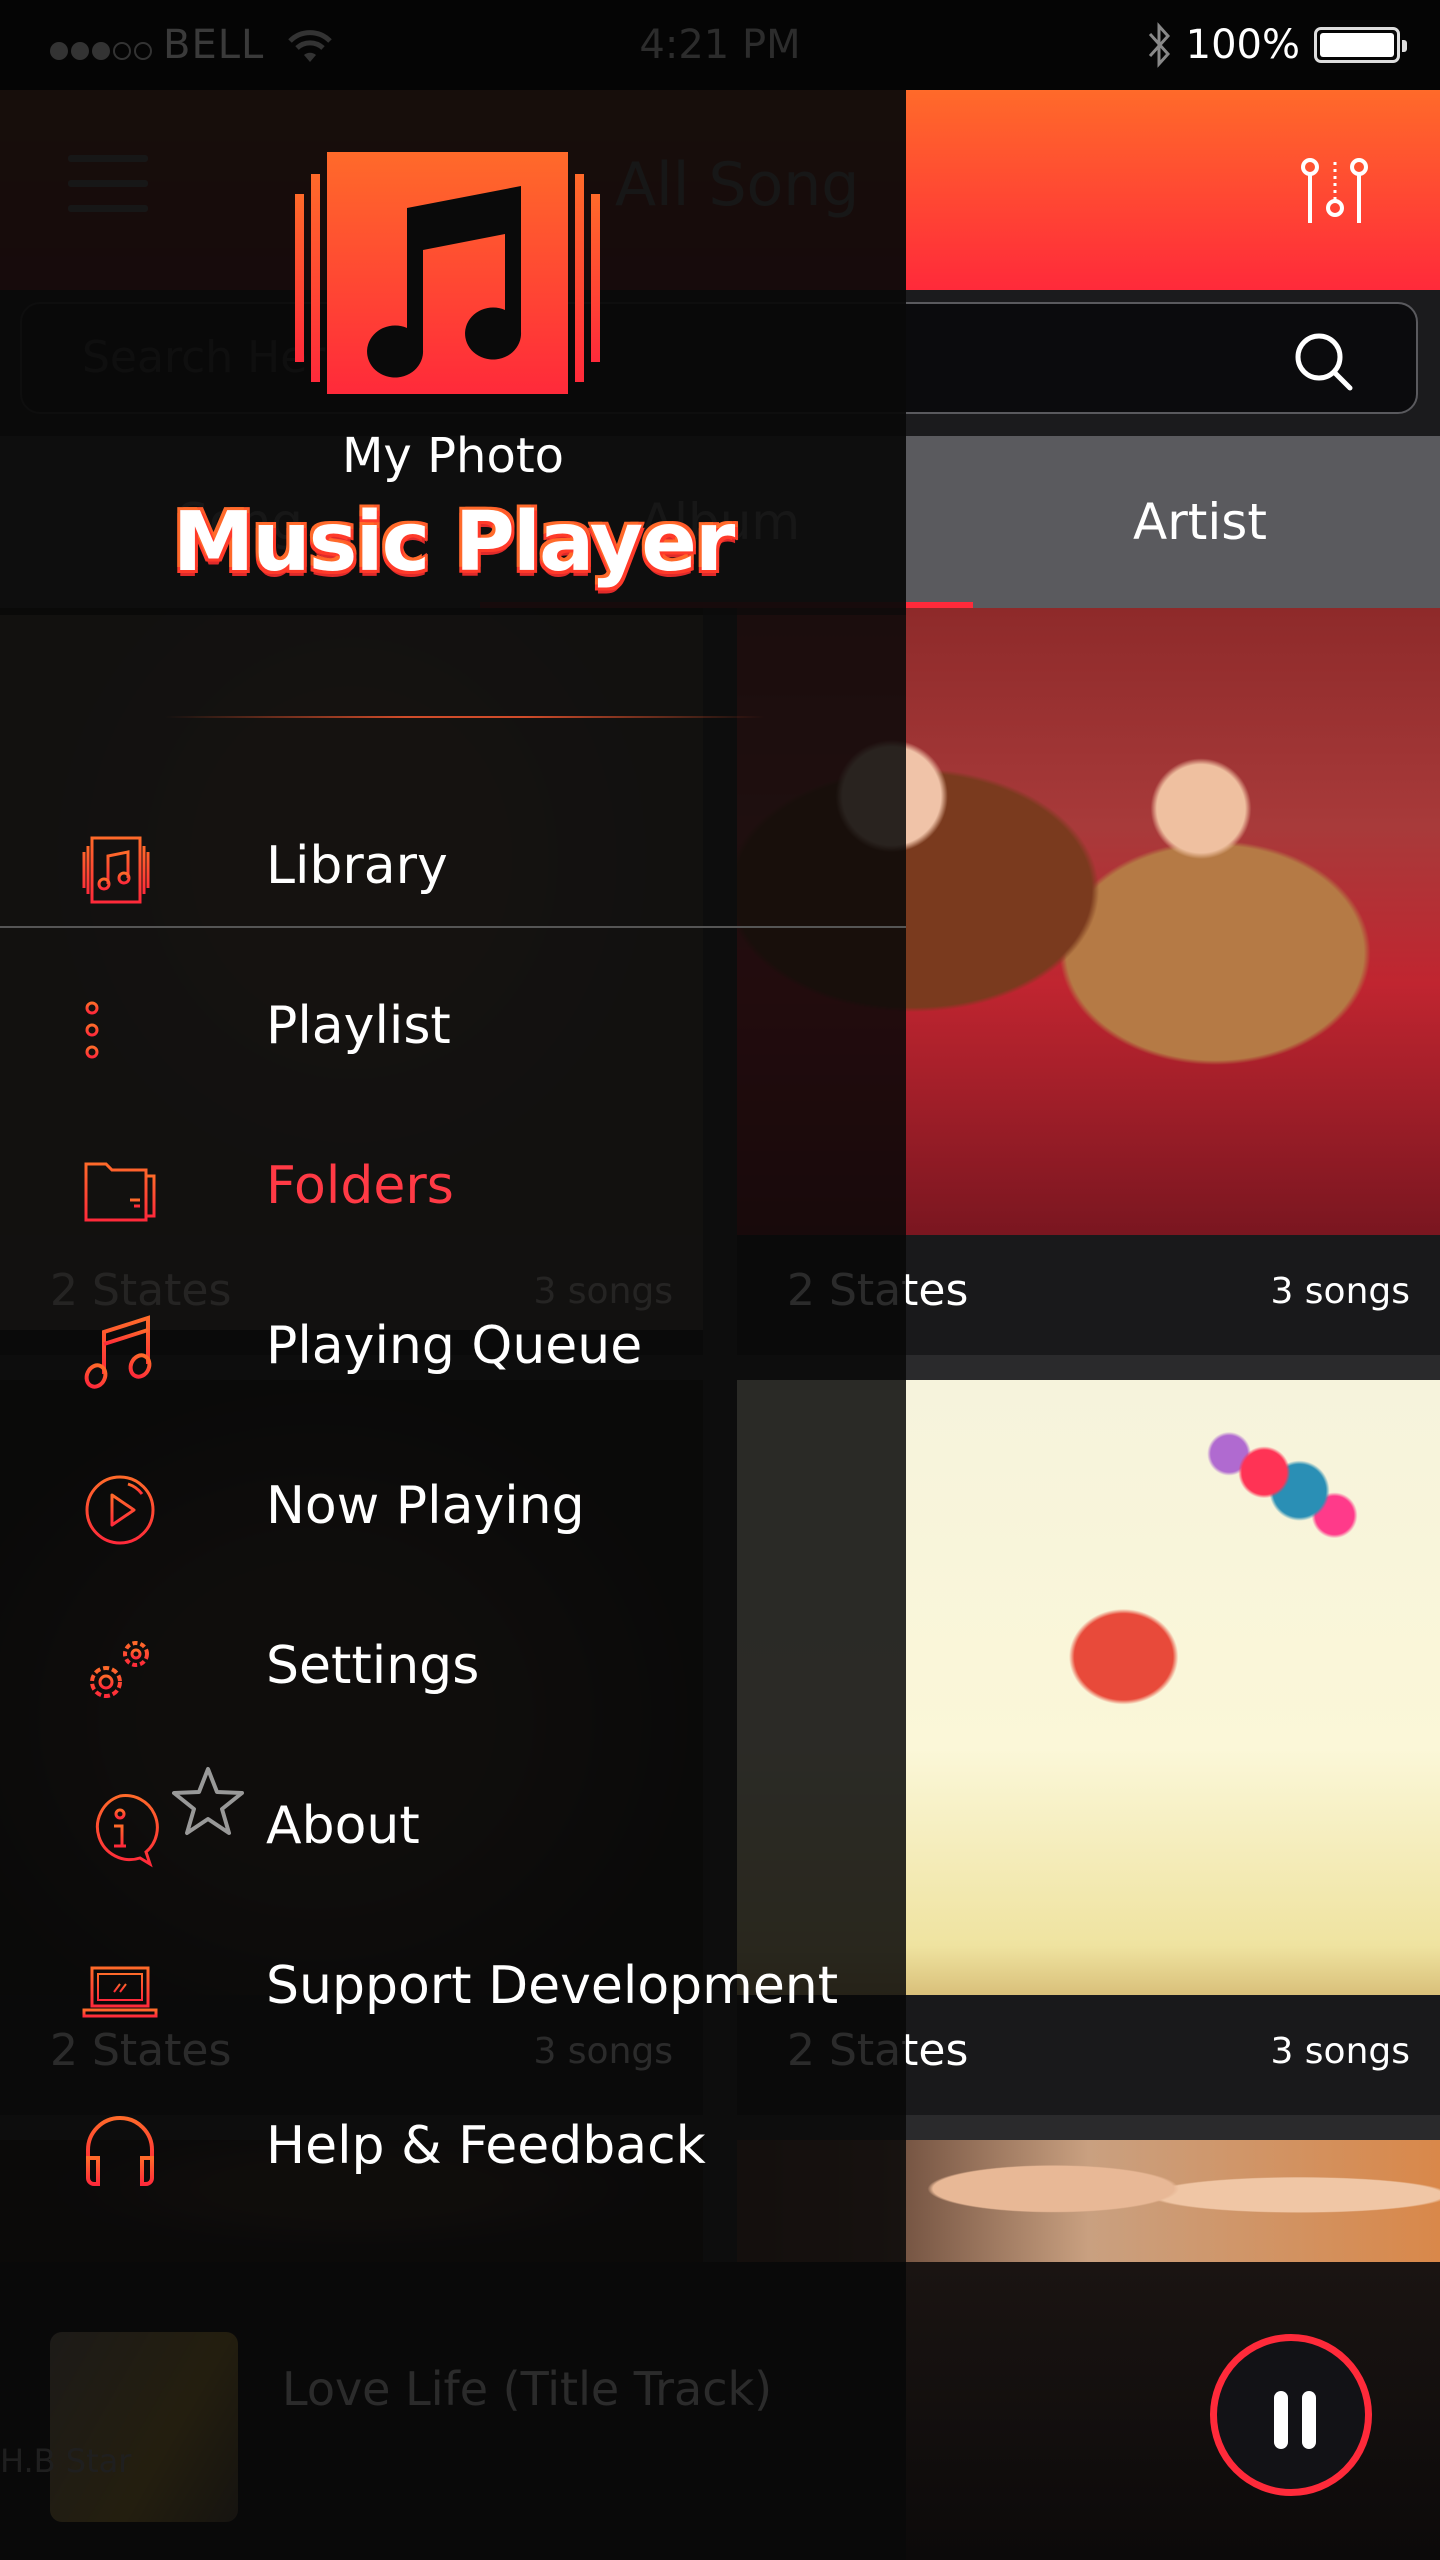  What do you see at coordinates (1291, 2415) in the screenshot?
I see `pause-button` at bounding box center [1291, 2415].